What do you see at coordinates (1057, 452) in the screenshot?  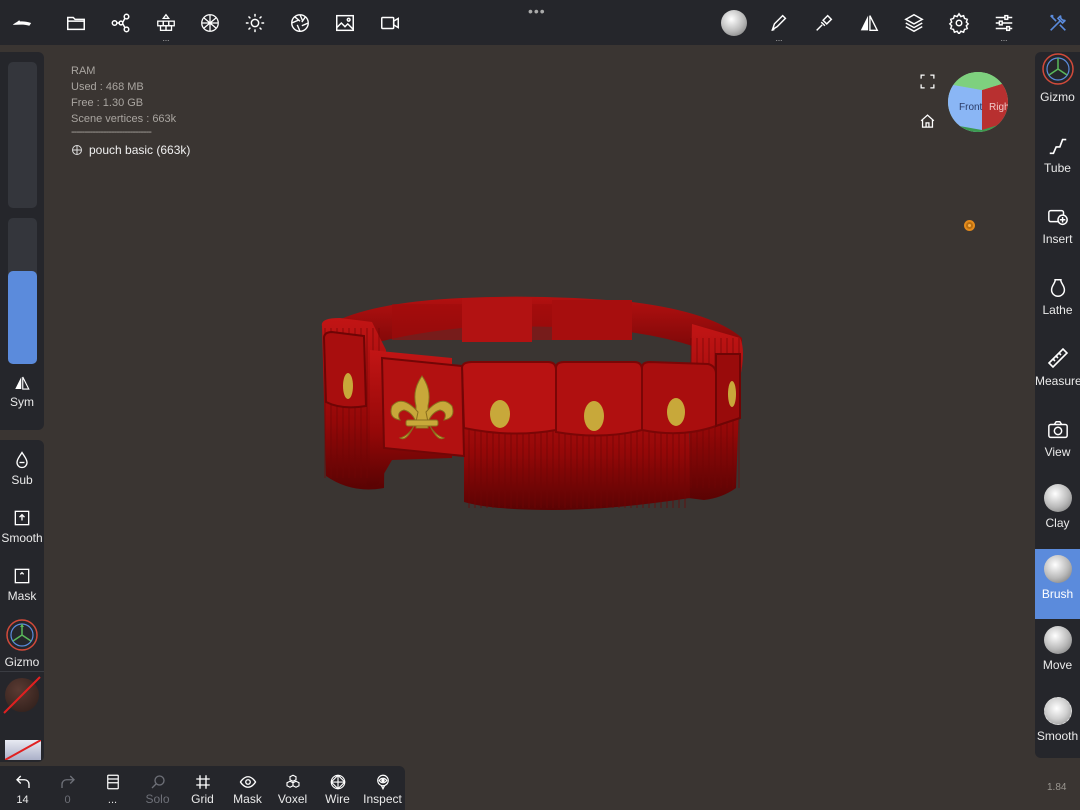 I see `tool-label: View` at bounding box center [1057, 452].